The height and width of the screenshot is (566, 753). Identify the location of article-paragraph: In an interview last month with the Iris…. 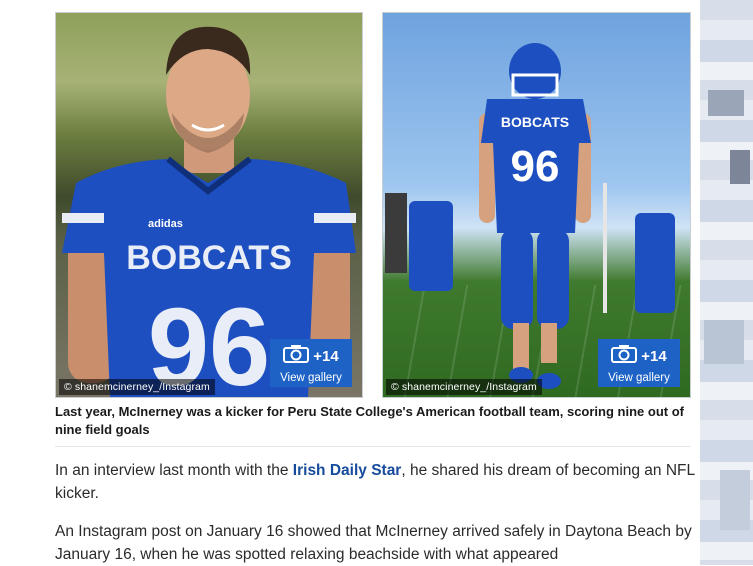
(375, 482).